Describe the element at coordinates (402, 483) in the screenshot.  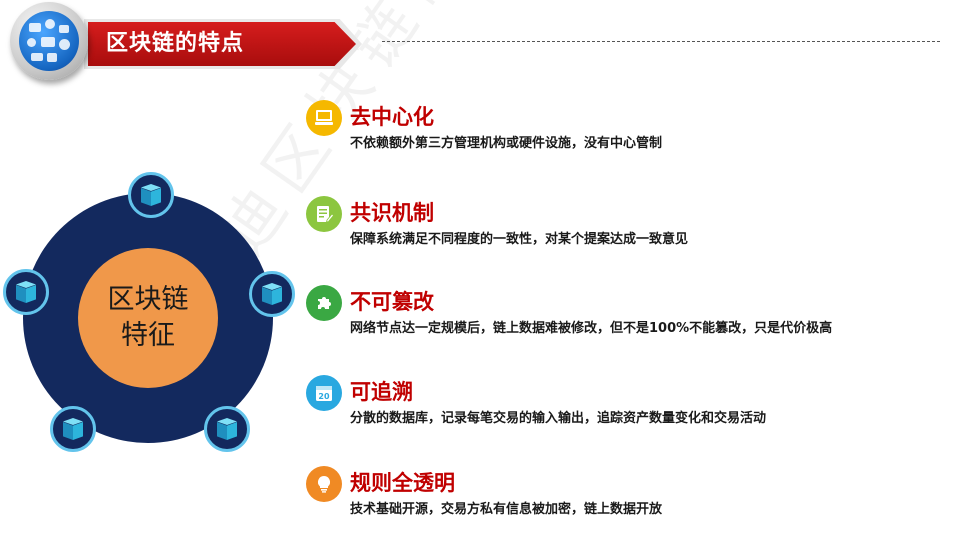
I see `feature-title: 规则全透明` at that location.